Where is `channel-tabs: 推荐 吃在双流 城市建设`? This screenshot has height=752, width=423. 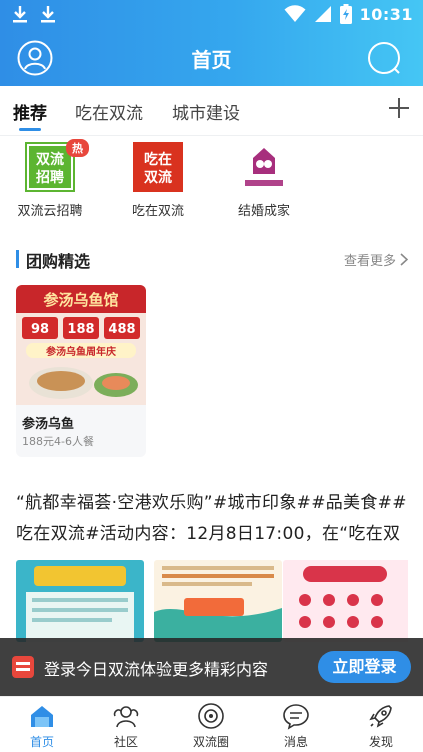 channel-tabs: 推荐 吃在双流 城市建设 is located at coordinates (211, 111).